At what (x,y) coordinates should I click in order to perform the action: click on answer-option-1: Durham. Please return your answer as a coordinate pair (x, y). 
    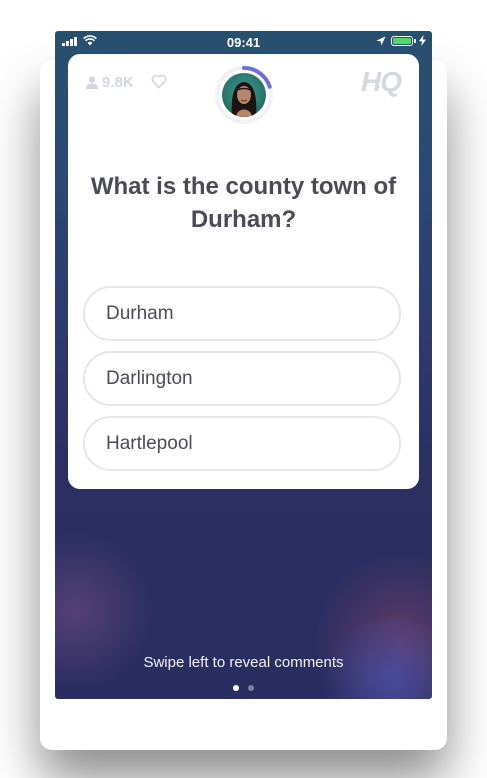
    Looking at the image, I should click on (242, 313).